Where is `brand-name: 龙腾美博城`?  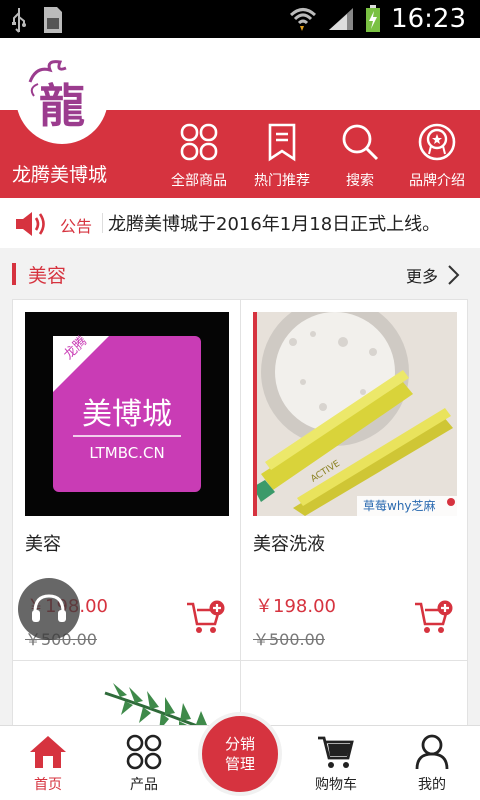 brand-name: 龙腾美博城 is located at coordinates (60, 175).